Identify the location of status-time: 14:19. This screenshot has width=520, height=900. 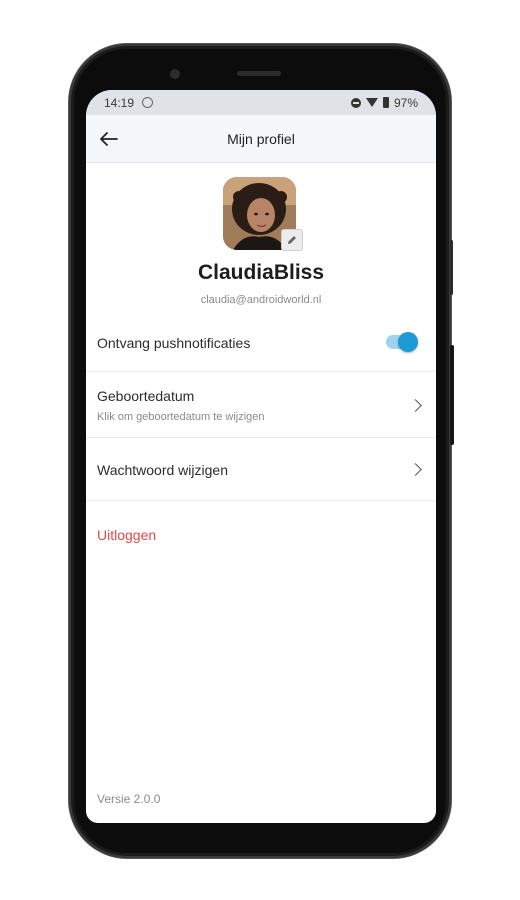
(119, 102).